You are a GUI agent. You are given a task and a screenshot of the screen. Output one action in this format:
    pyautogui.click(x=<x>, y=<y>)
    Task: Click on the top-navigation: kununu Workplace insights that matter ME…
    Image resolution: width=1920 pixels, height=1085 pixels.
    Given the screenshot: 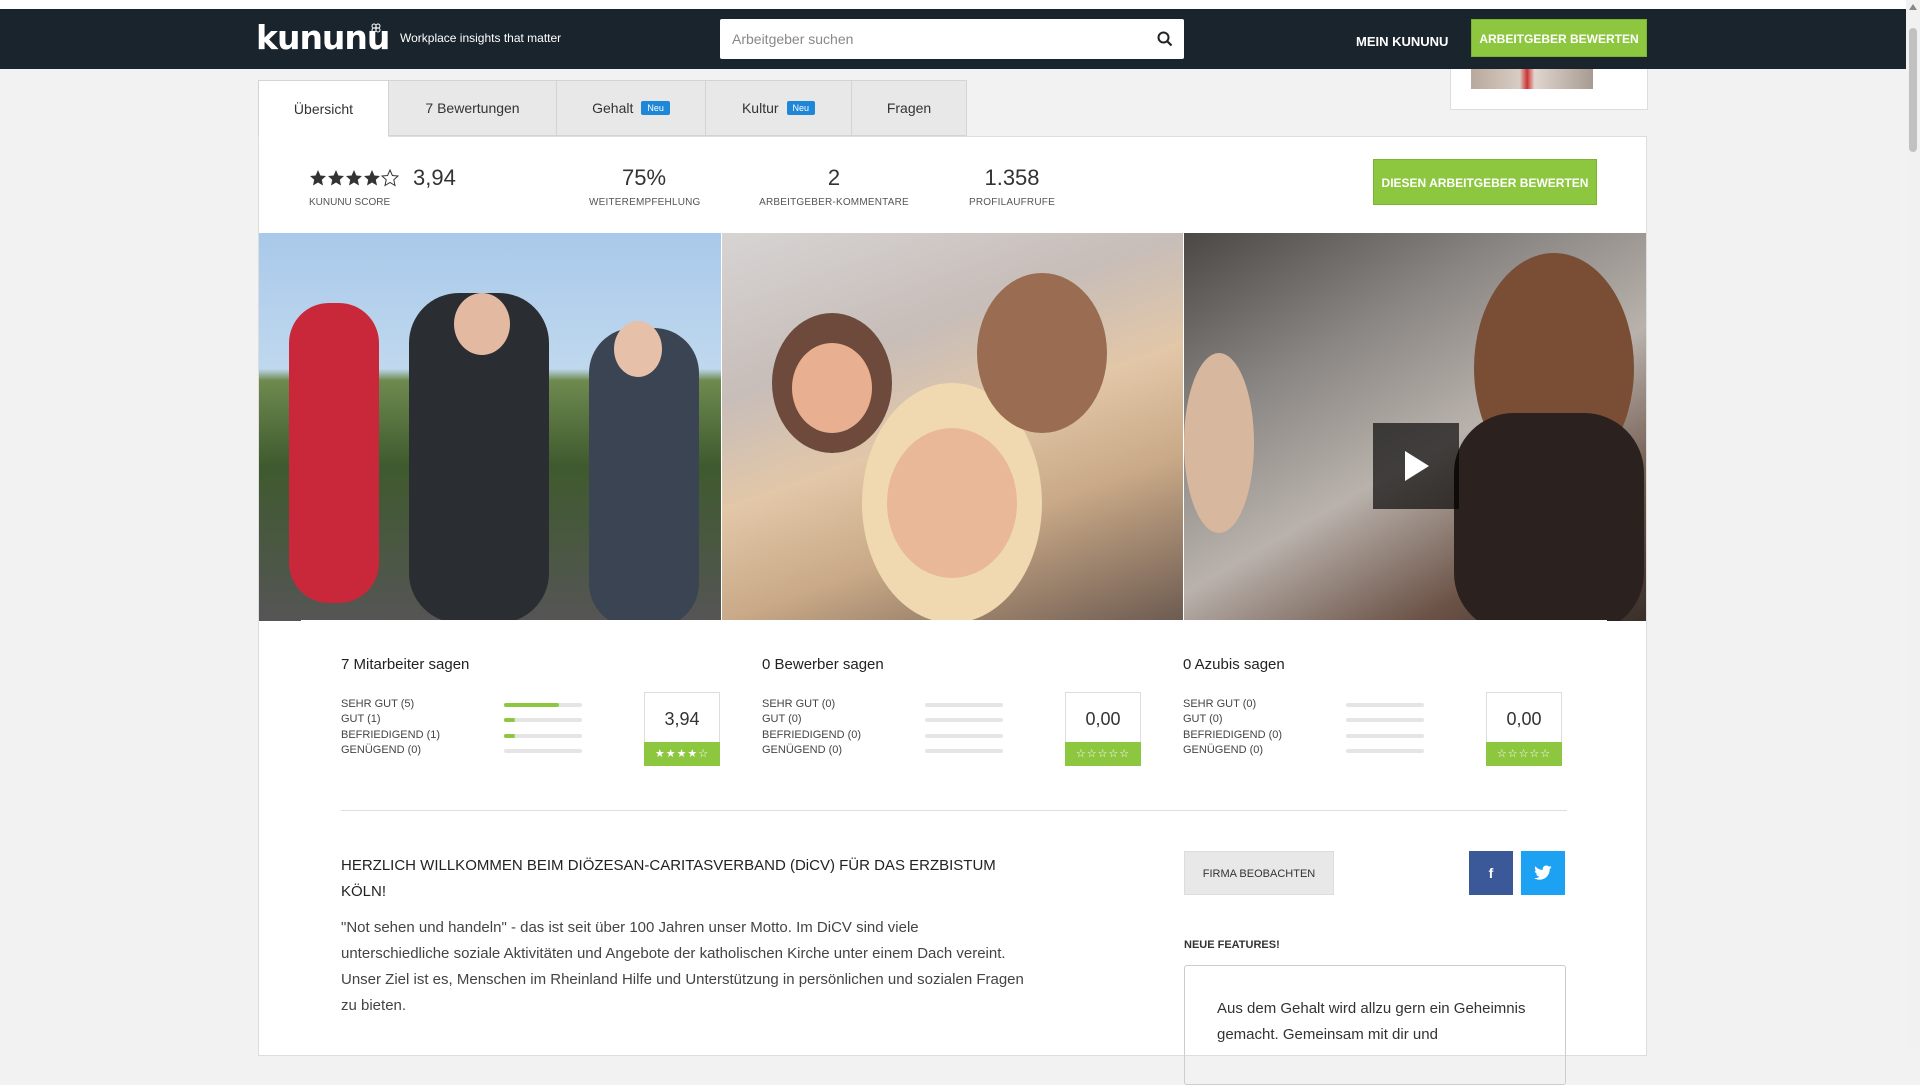 What is the action you would take?
    pyautogui.click(x=960, y=39)
    